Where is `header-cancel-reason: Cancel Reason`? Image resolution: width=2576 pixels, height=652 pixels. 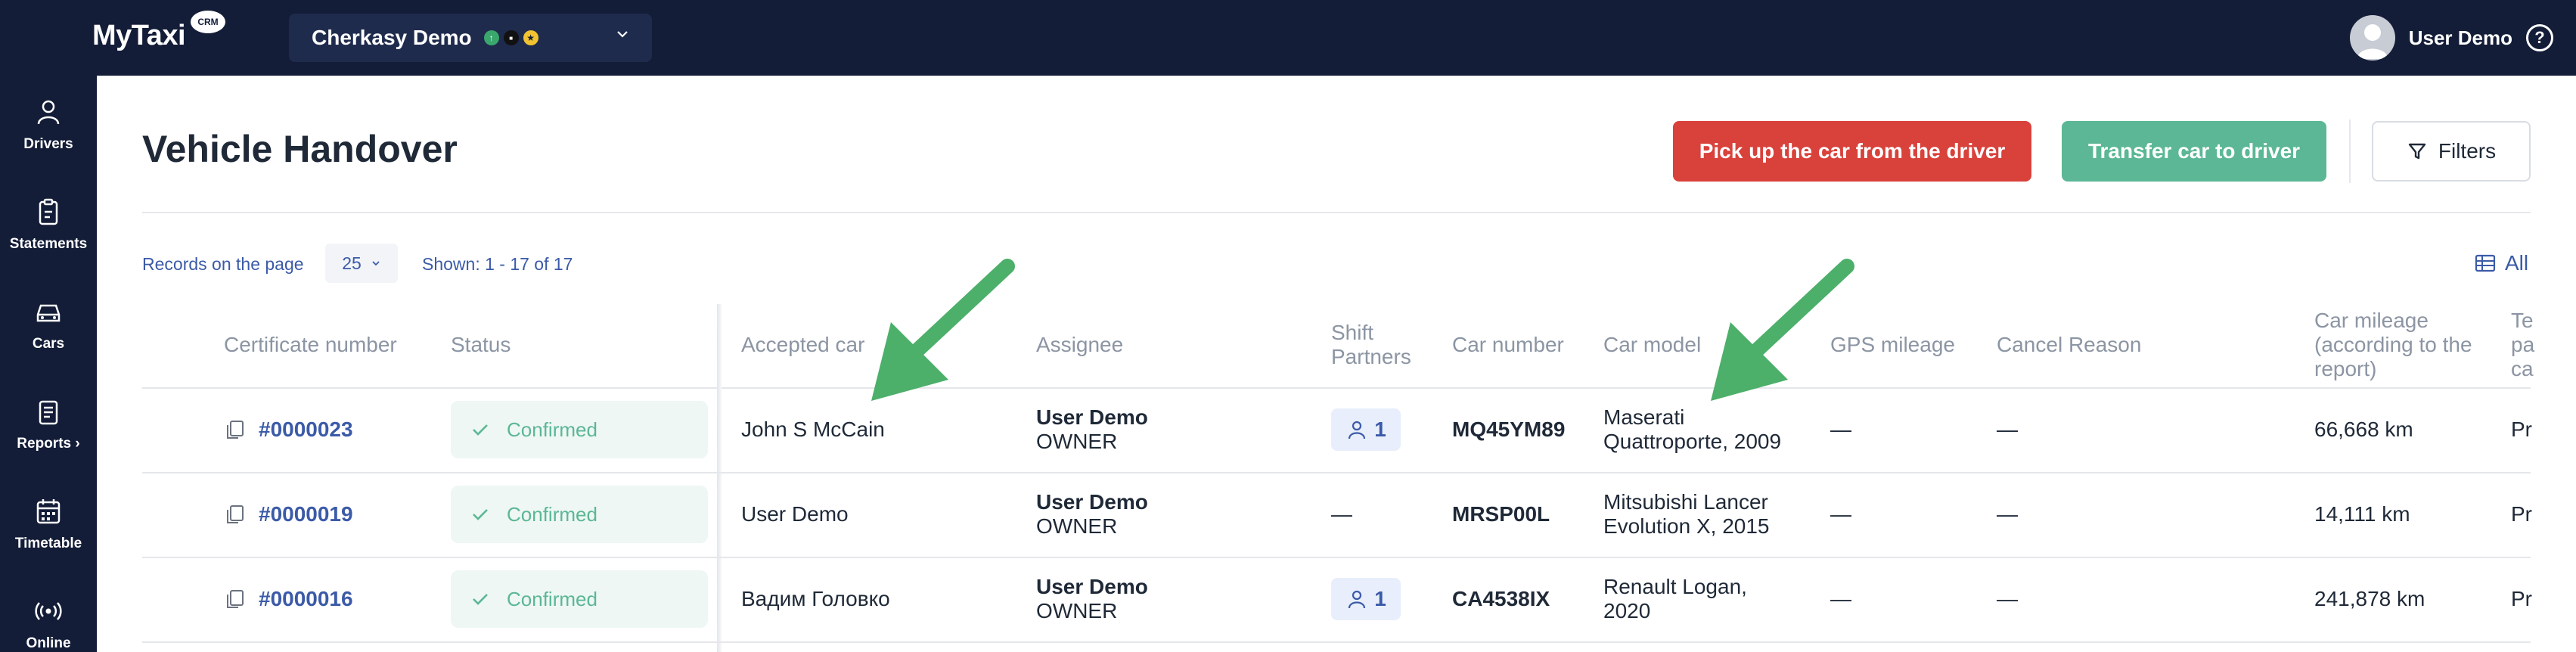 header-cancel-reason: Cancel Reason is located at coordinates (2069, 345).